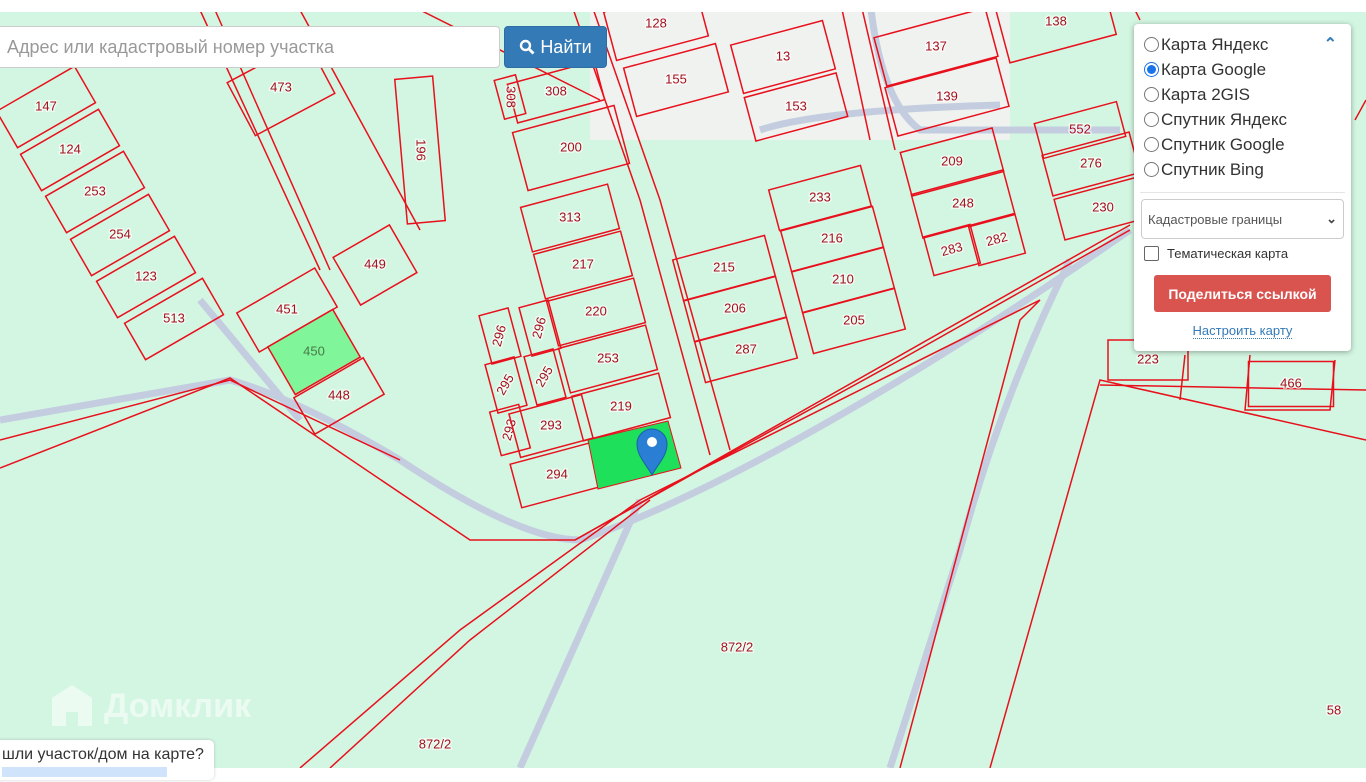  Describe the element at coordinates (48, 107) in the screenshot. I see `parcel: 147` at that location.